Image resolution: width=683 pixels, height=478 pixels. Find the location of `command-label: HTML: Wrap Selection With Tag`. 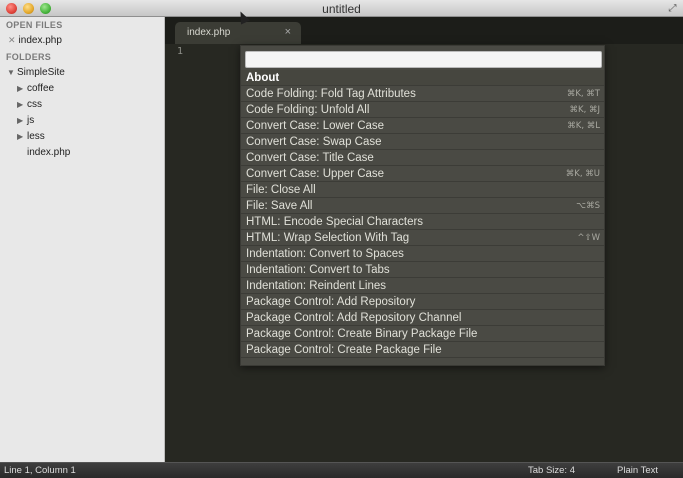

command-label: HTML: Wrap Selection With Tag is located at coordinates (328, 238).